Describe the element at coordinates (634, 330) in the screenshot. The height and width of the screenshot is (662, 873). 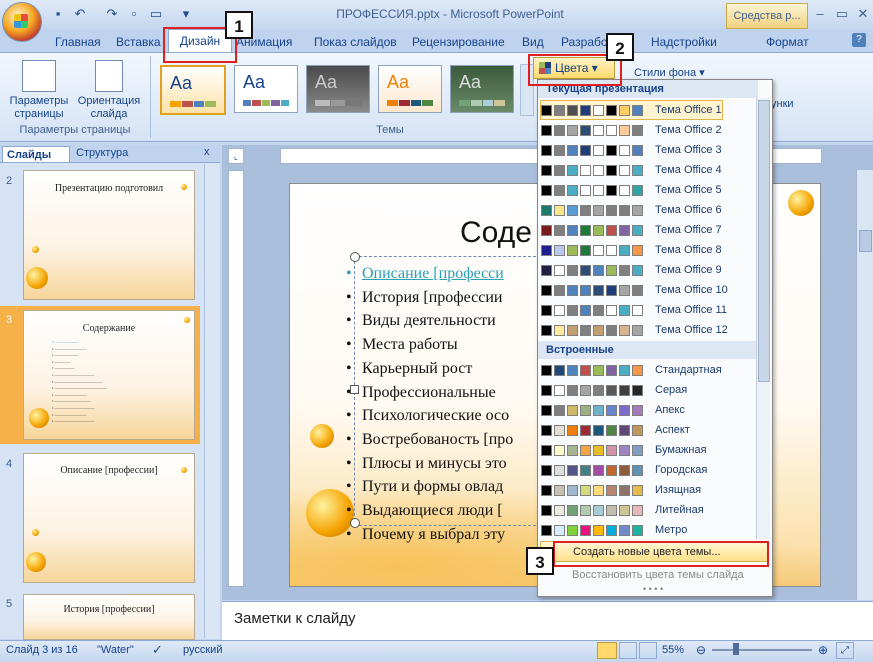
I see `theme-colors-option: Тема Office 12` at that location.